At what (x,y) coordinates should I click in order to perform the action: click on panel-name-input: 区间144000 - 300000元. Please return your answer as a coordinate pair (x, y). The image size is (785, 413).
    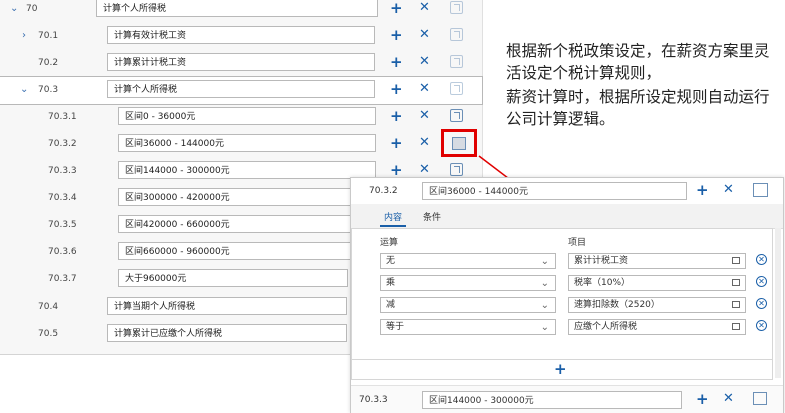
    Looking at the image, I should click on (552, 400).